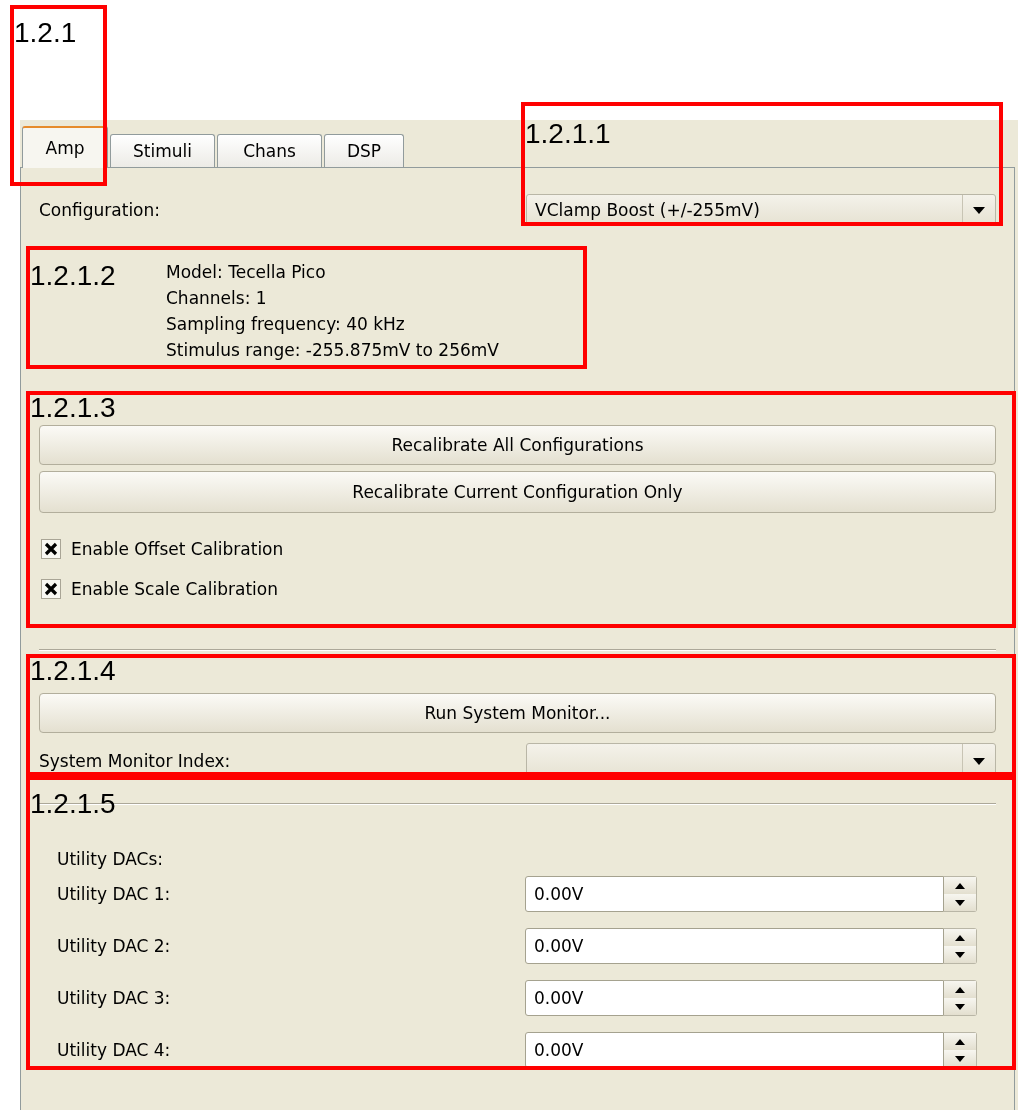  Describe the element at coordinates (246, 272) in the screenshot. I see `device-info-text: Model: Tecella Pico` at that location.